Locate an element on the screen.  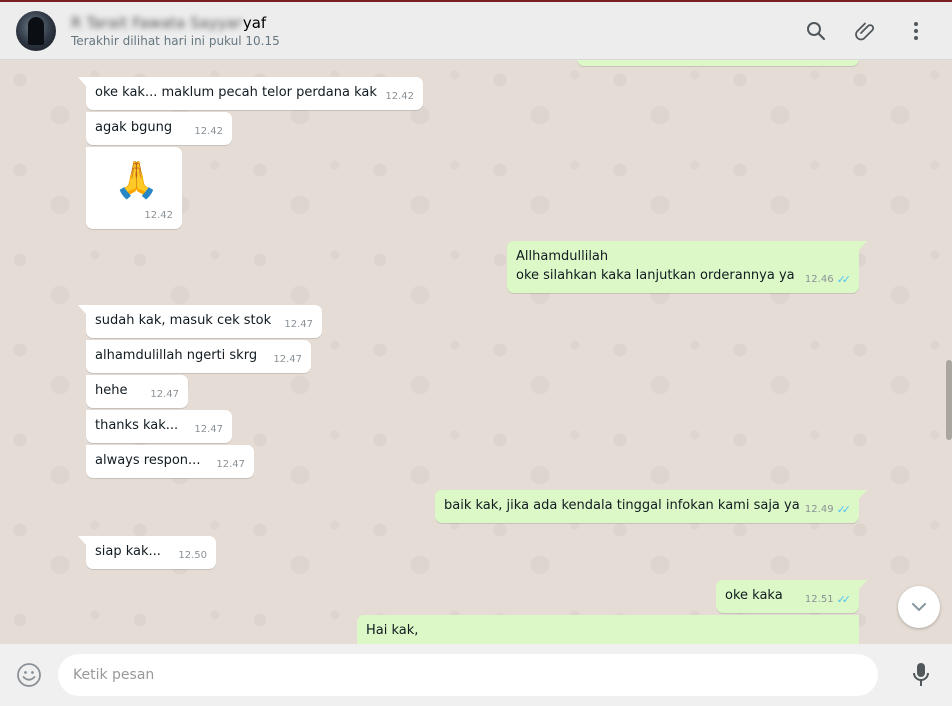
message-incoming: always respon... 12.47 is located at coordinates (170, 461).